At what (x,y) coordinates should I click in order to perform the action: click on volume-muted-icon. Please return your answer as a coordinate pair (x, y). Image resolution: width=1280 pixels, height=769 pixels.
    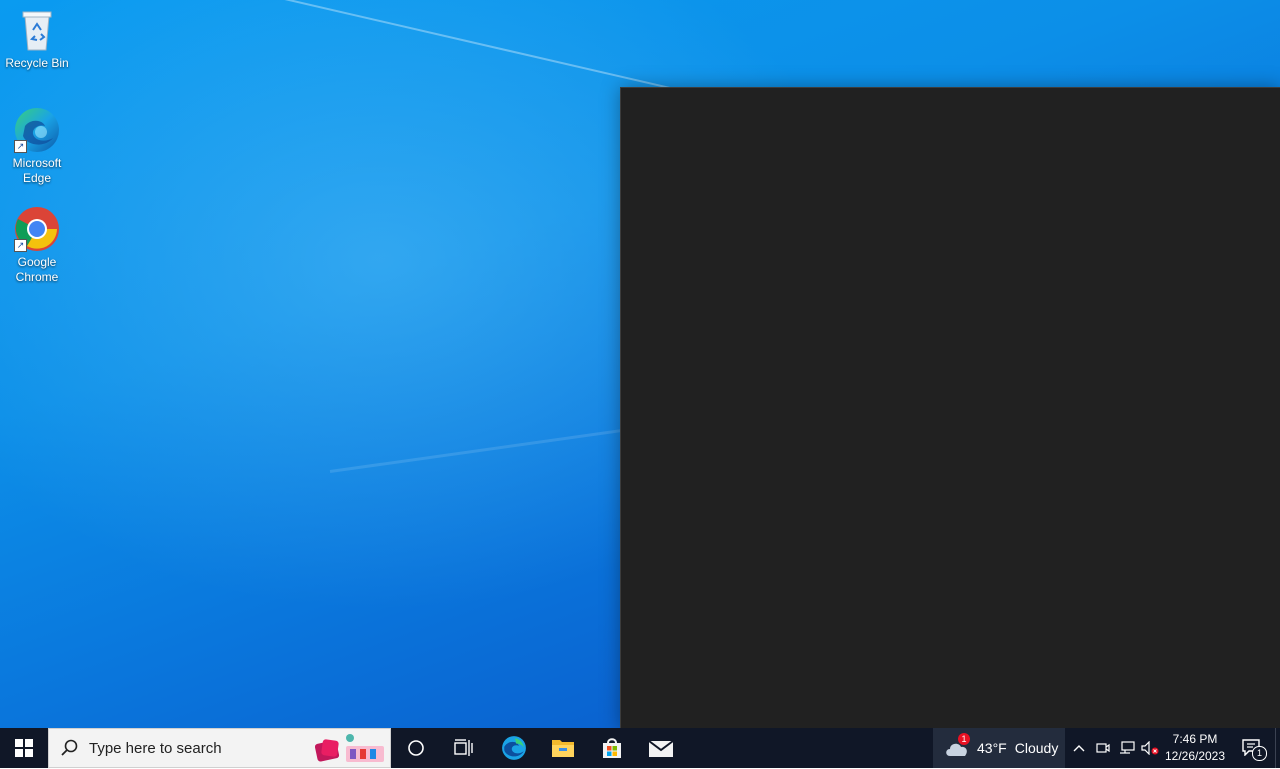
    Looking at the image, I should click on (1150, 748).